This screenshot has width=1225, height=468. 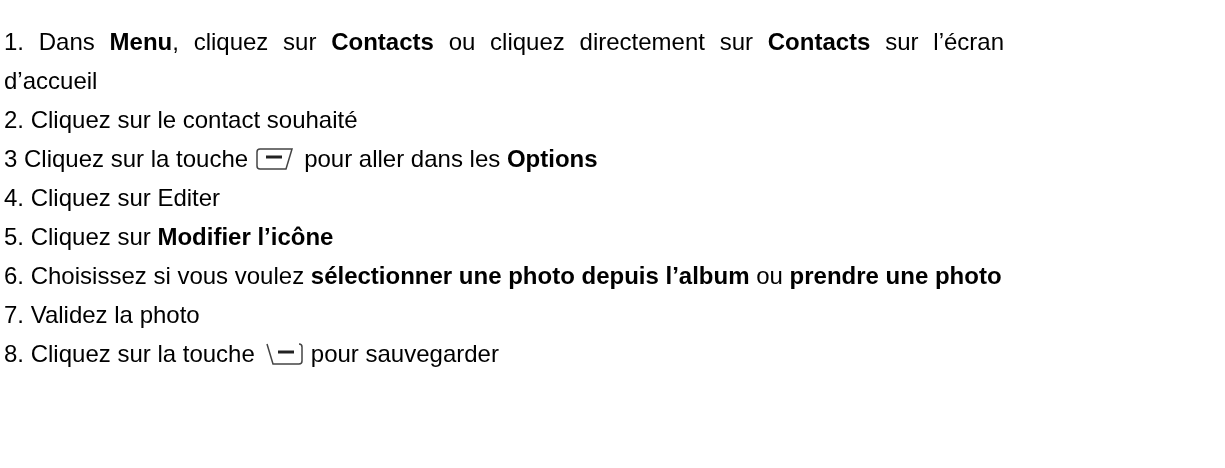 I want to click on instruction-step: 2. Cliquez sur le contact souhaité, so click(x=504, y=119).